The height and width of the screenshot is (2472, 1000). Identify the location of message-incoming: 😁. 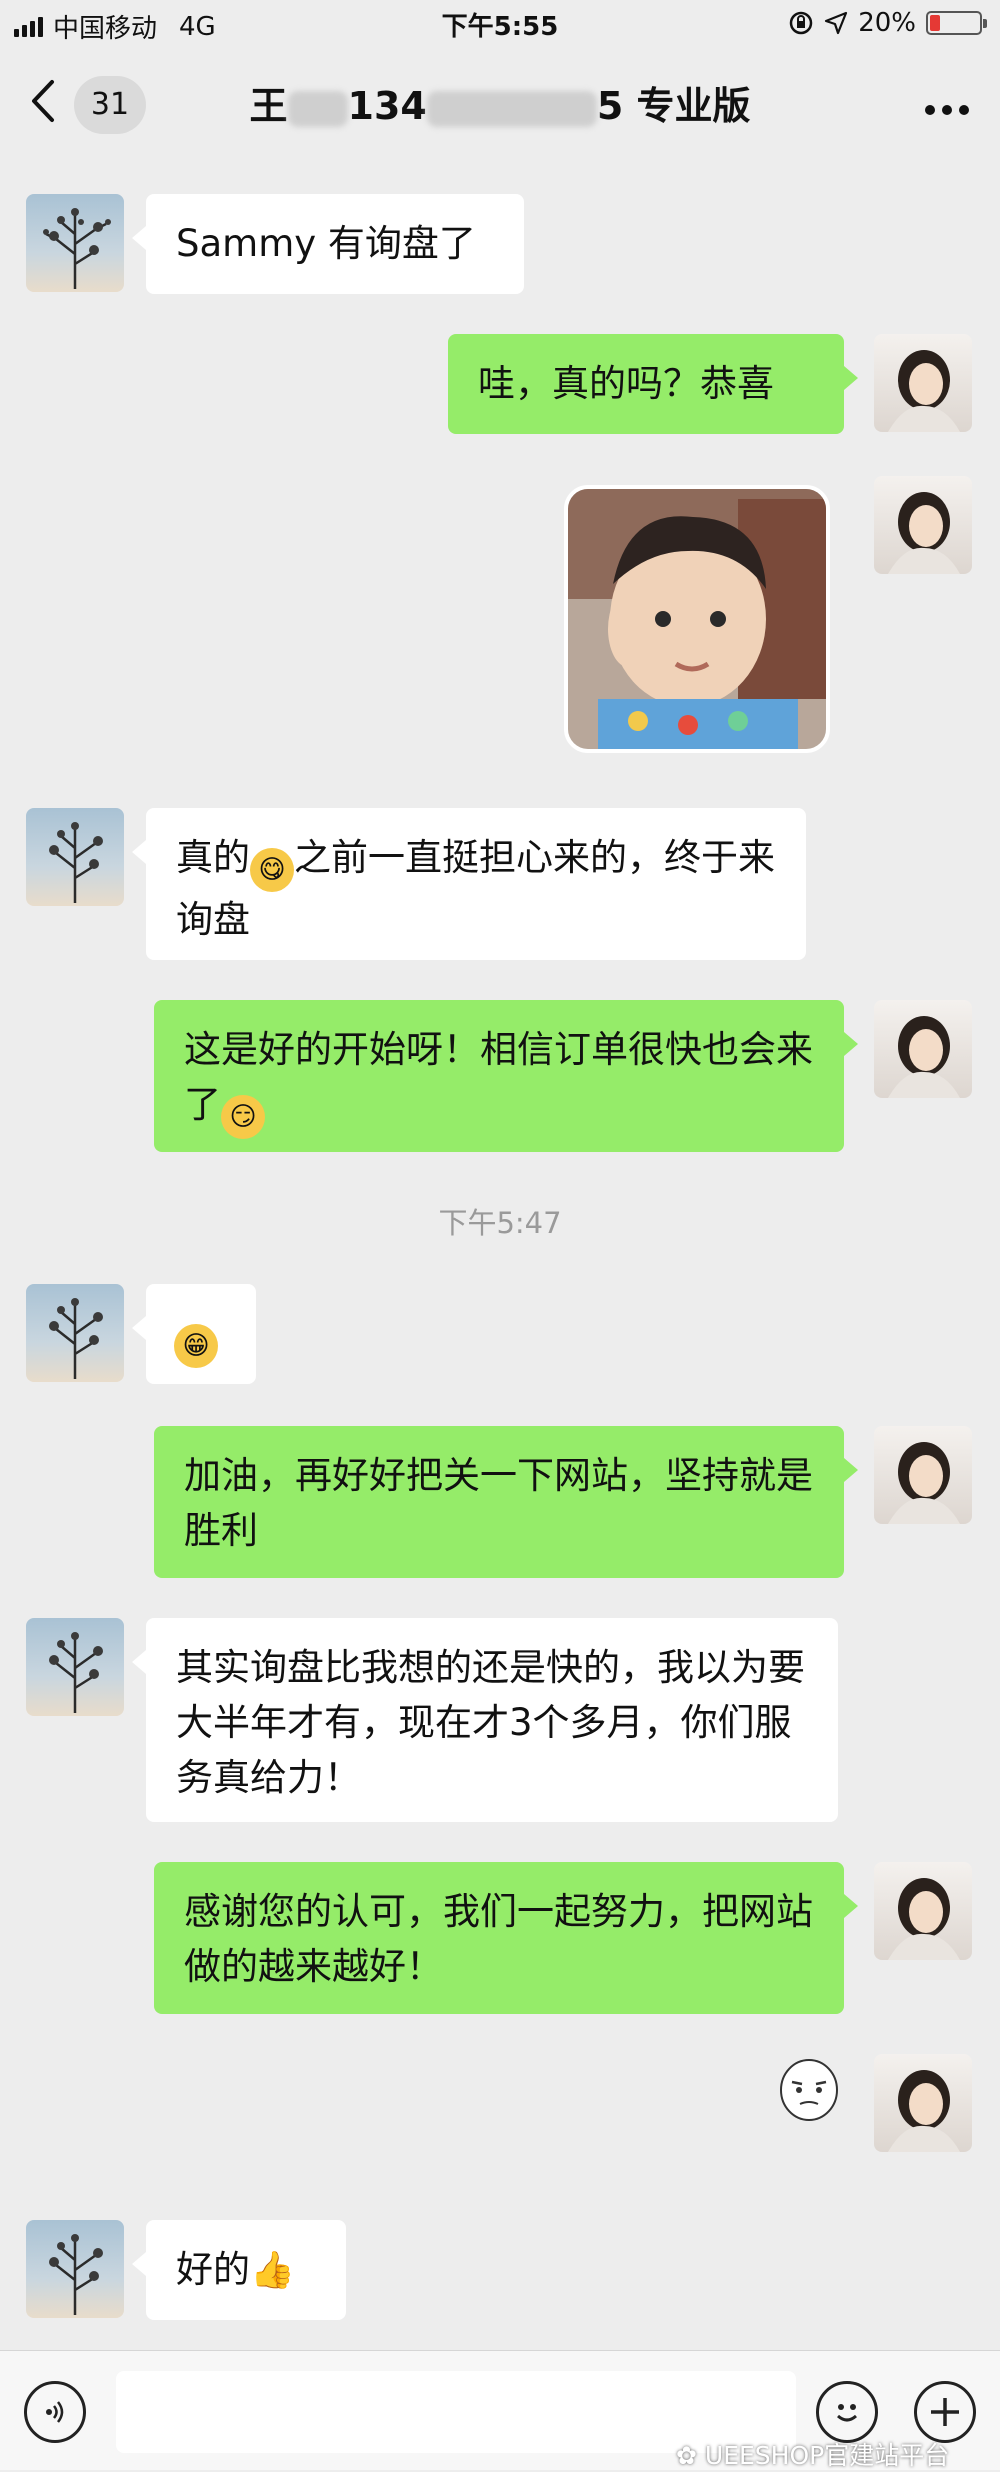
(194, 1334).